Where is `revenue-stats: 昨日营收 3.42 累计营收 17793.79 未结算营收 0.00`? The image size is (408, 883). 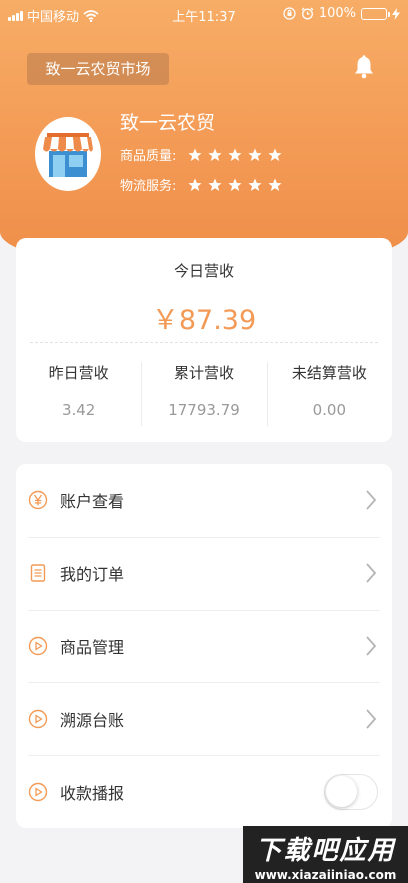 revenue-stats: 昨日营收 3.42 累计营收 17793.79 未结算营收 0.00 is located at coordinates (204, 392).